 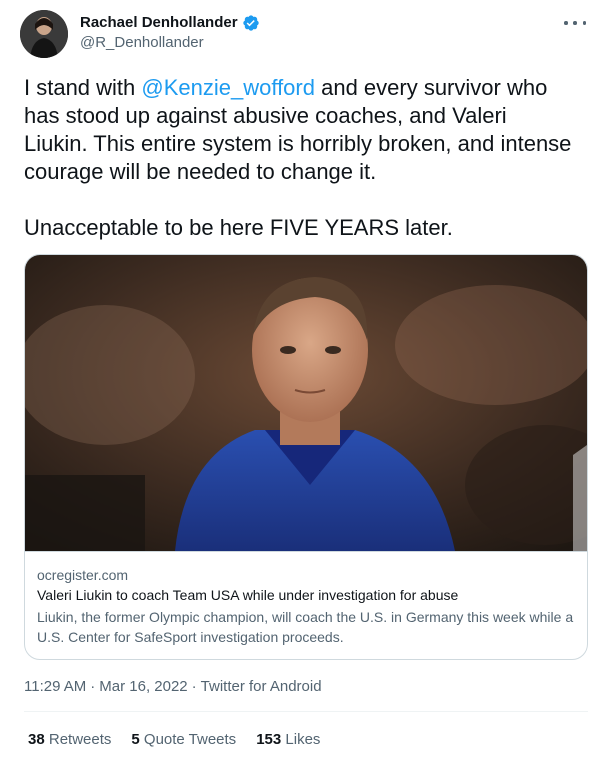 I want to click on tweet-text-before: I stand with, so click(x=83, y=87).